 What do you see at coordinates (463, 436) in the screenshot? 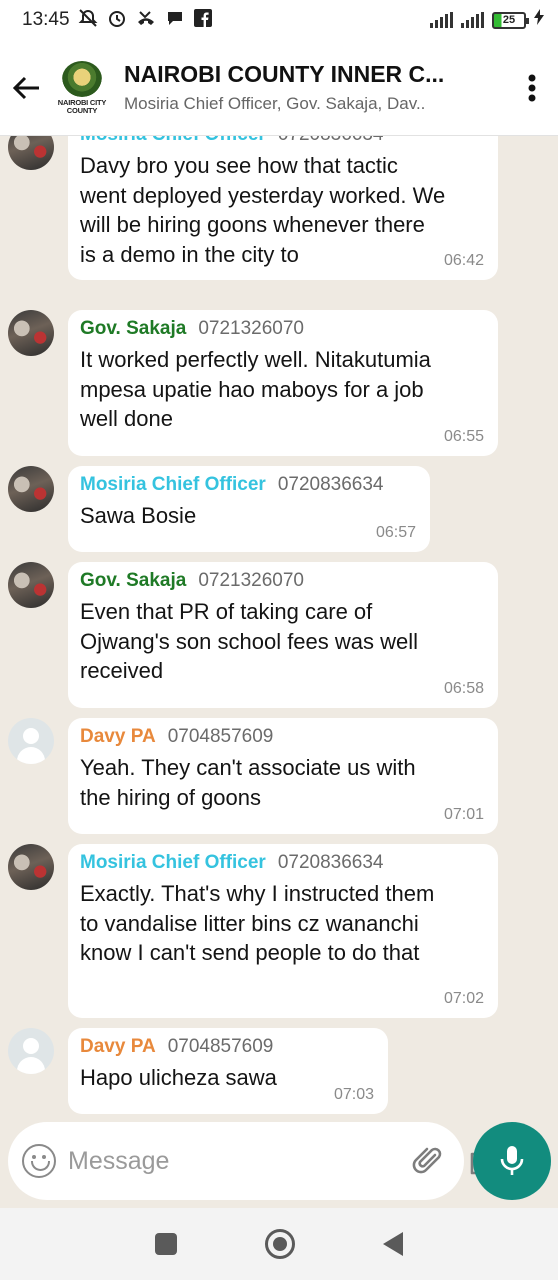
I see `message-time: 06:55` at bounding box center [463, 436].